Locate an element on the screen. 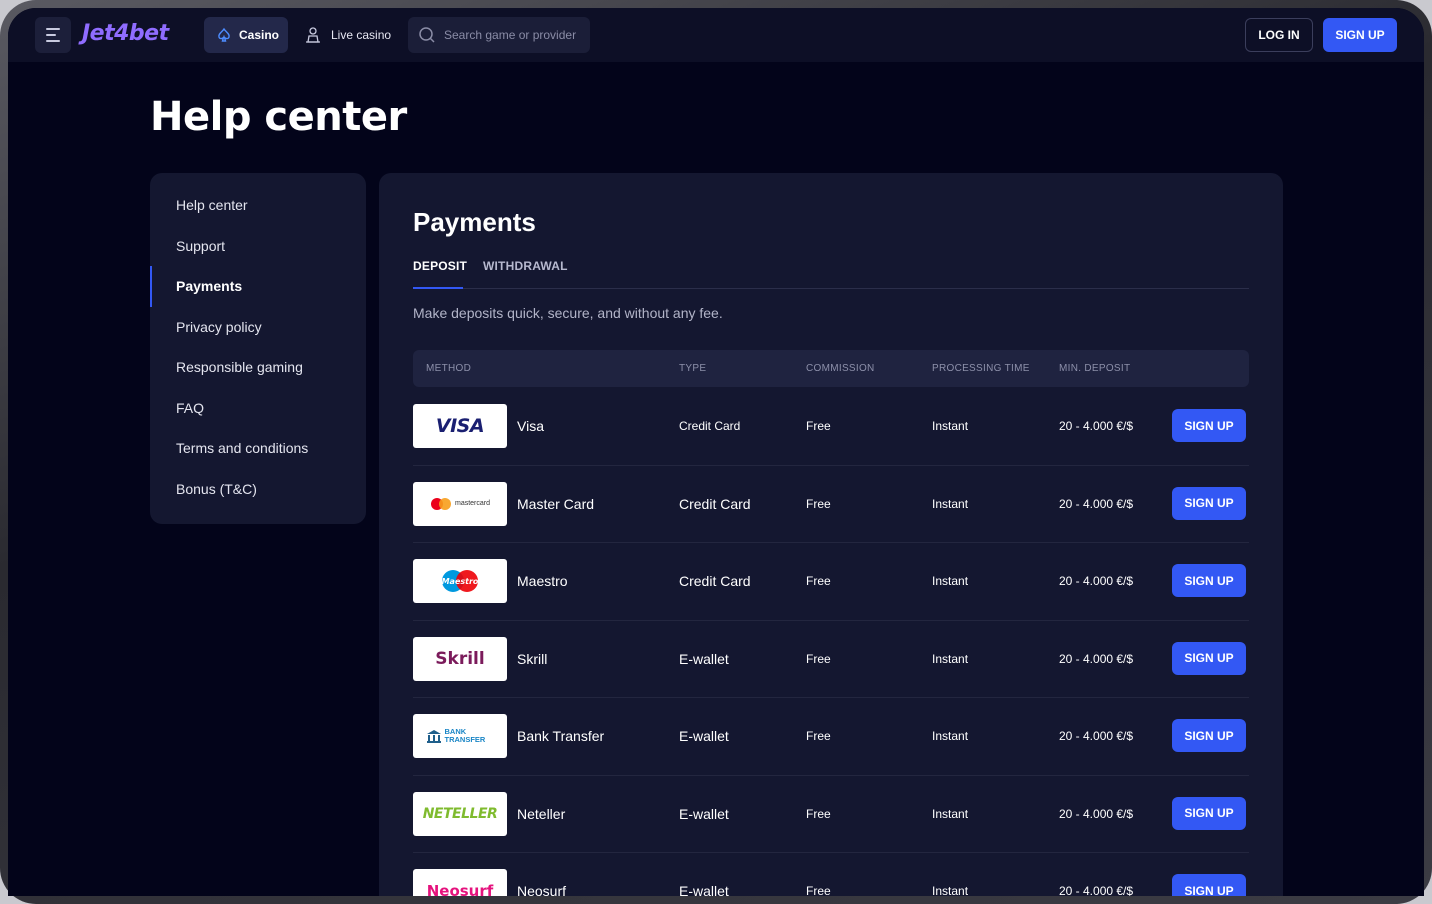 The width and height of the screenshot is (1432, 904). neteller-logo-text: NETELLER is located at coordinates (460, 813).